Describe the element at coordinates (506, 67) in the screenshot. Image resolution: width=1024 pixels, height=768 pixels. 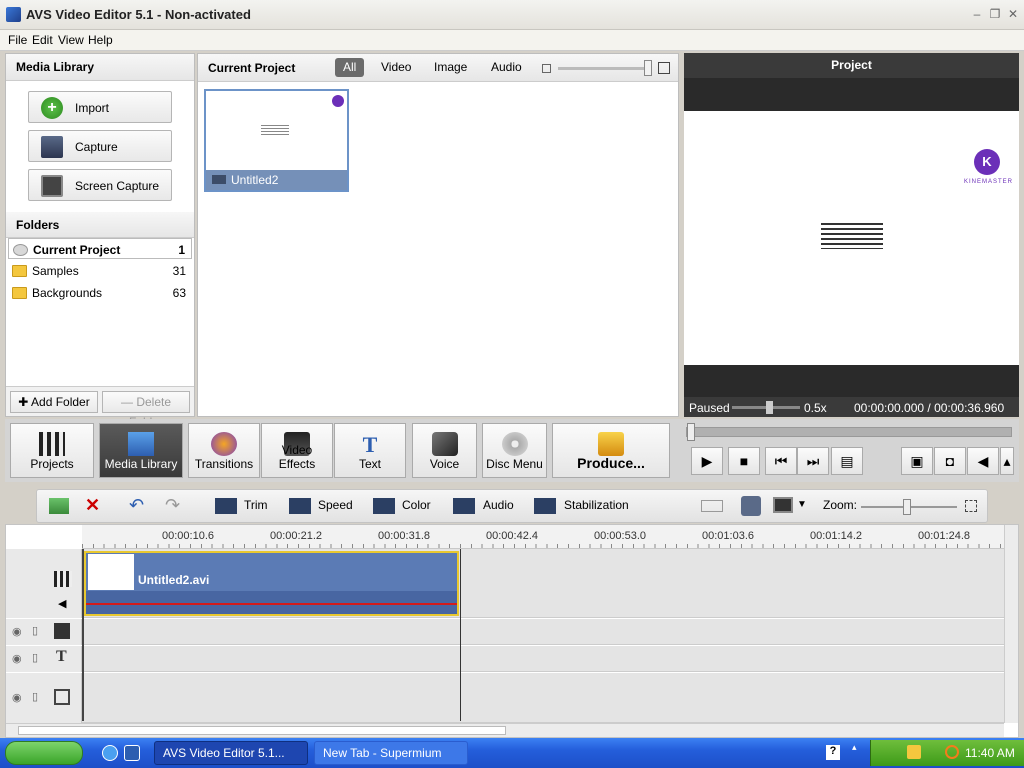
I see `filter-audio: Audio` at that location.